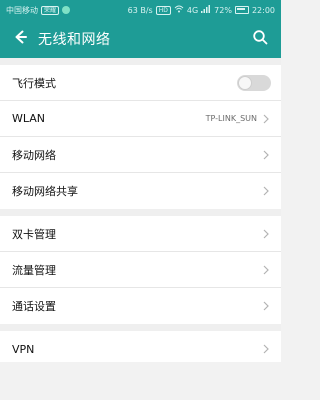  Describe the element at coordinates (263, 10) in the screenshot. I see `clock: 22:00` at that location.